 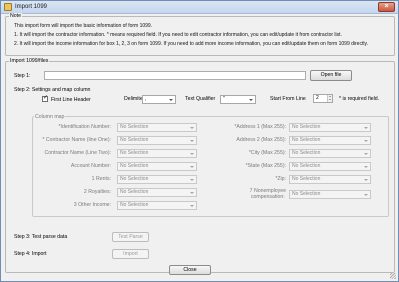 What do you see at coordinates (157, 179) in the screenshot?
I see `rents-select: No Selection` at bounding box center [157, 179].